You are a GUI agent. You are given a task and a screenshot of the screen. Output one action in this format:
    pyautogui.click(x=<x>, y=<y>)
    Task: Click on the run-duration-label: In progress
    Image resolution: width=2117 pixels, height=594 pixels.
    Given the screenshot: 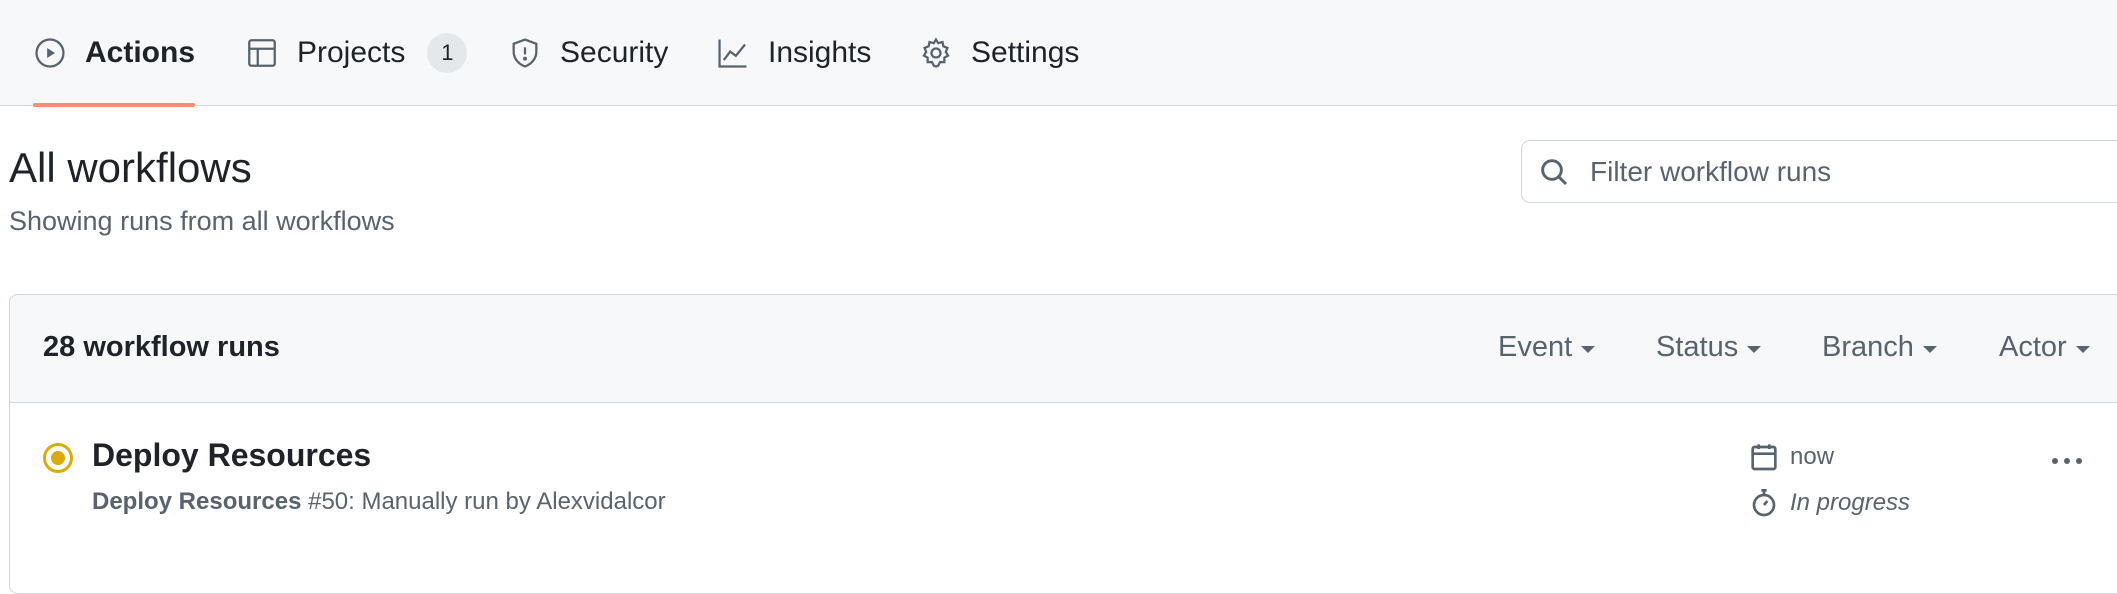 What is the action you would take?
    pyautogui.click(x=1850, y=502)
    